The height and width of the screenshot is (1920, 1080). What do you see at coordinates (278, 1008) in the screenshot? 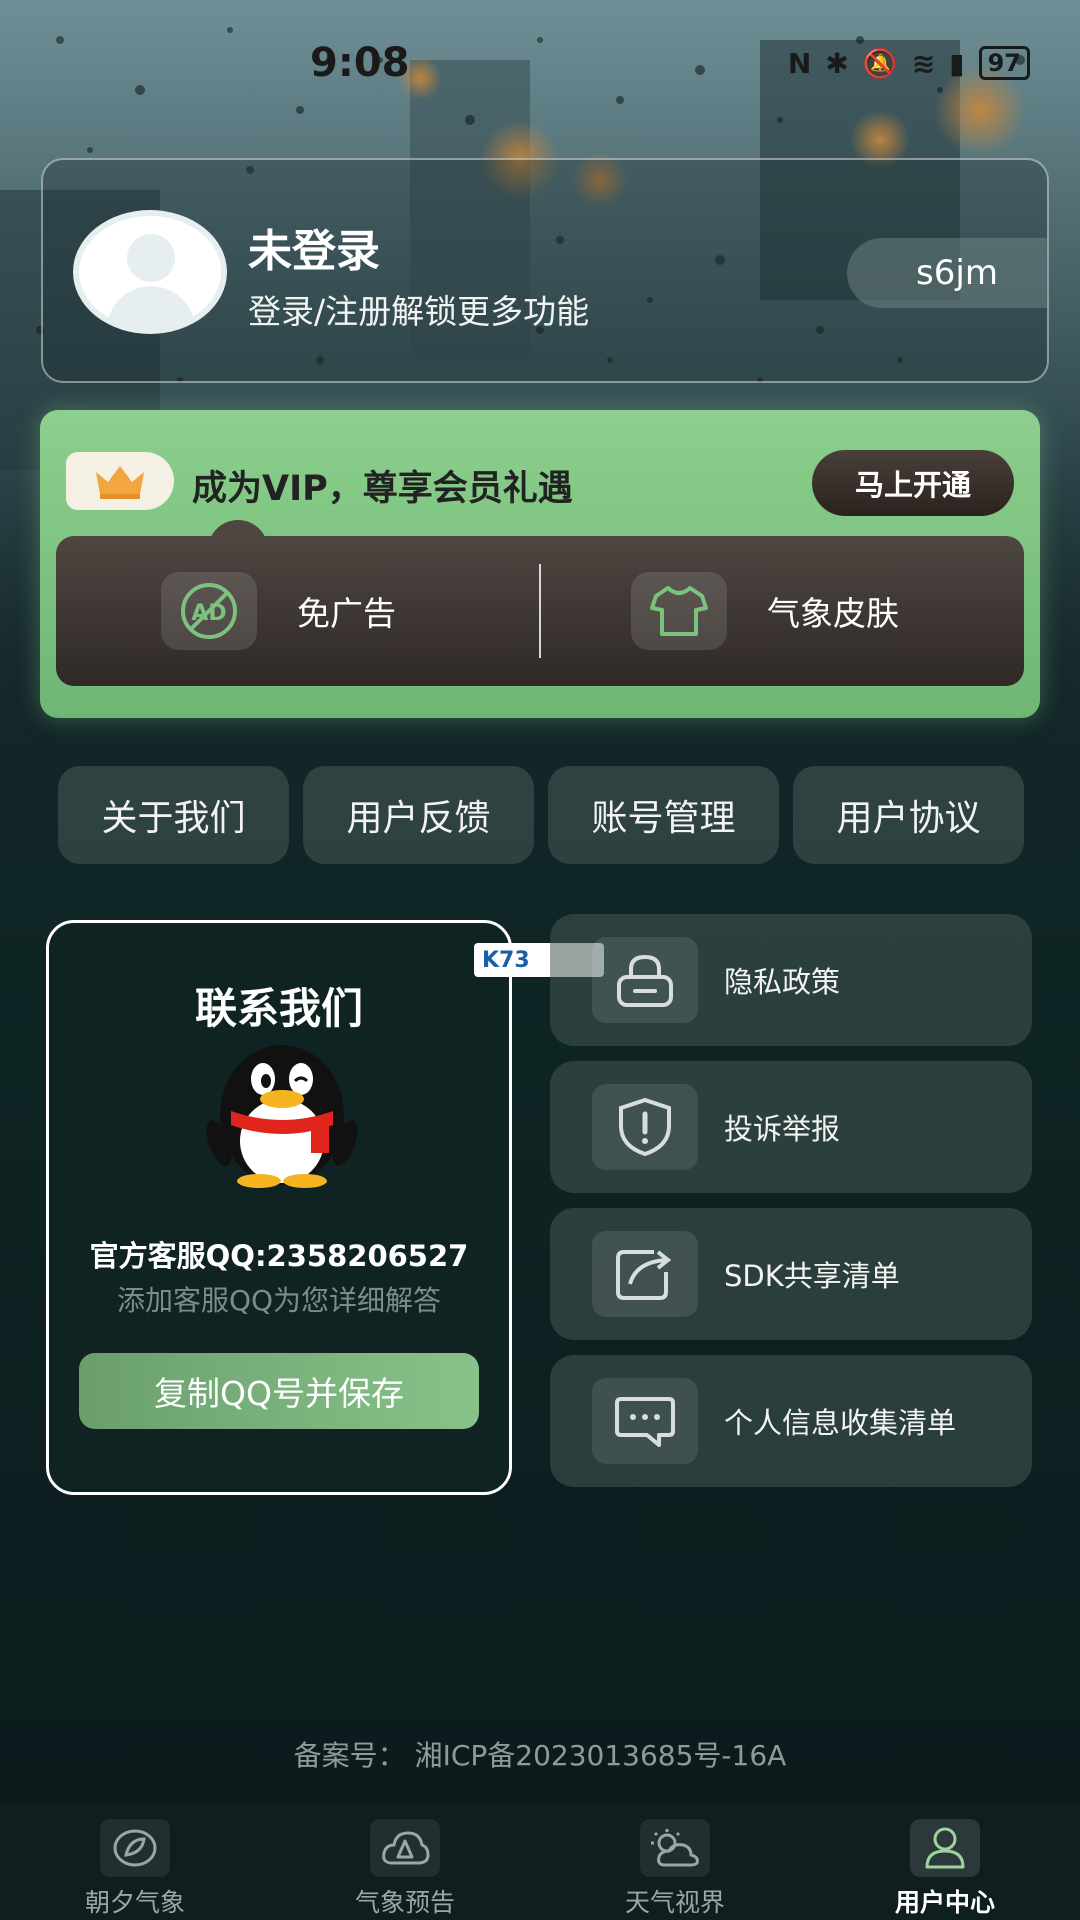
I see `contact-title: 联系我们` at bounding box center [278, 1008].